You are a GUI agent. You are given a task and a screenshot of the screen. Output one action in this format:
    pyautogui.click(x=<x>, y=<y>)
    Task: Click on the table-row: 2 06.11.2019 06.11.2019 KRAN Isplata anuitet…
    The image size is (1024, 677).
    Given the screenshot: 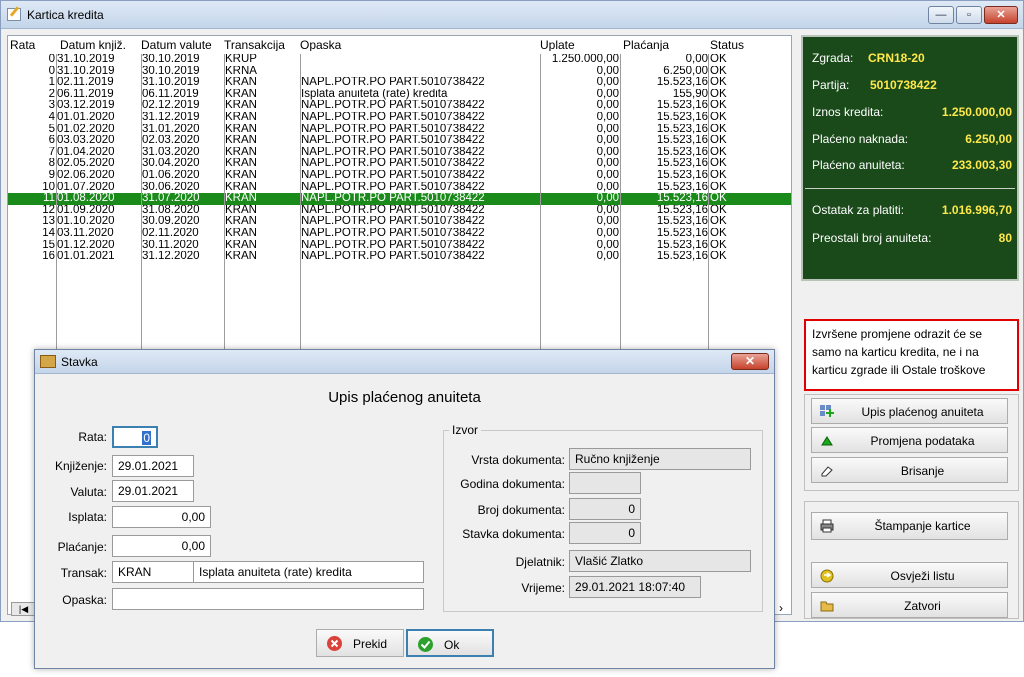 What is the action you would take?
    pyautogui.click(x=399, y=95)
    